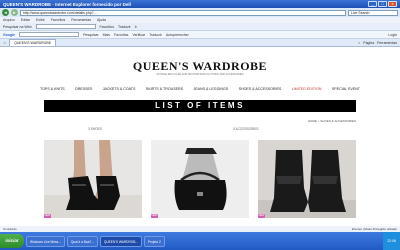 The width and height of the screenshot is (400, 250). Describe the element at coordinates (119, 89) in the screenshot. I see `nav-jackets-coats: JACKETS & COATS` at that location.